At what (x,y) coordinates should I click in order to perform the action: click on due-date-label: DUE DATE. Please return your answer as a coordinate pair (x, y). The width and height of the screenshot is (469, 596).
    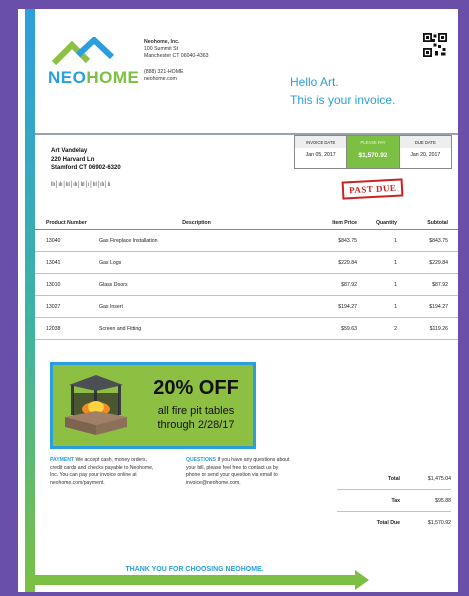
    Looking at the image, I should click on (425, 142).